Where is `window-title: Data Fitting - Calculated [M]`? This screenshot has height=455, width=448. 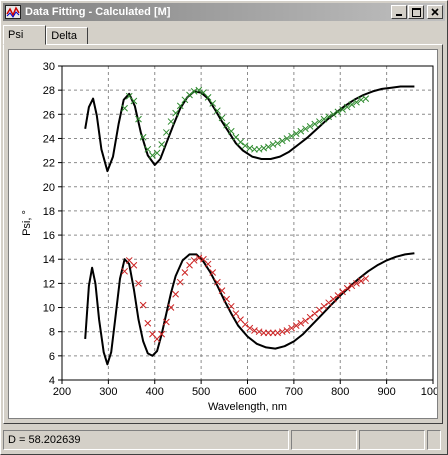
window-title: Data Fitting - Calculated [M] is located at coordinates (98, 12).